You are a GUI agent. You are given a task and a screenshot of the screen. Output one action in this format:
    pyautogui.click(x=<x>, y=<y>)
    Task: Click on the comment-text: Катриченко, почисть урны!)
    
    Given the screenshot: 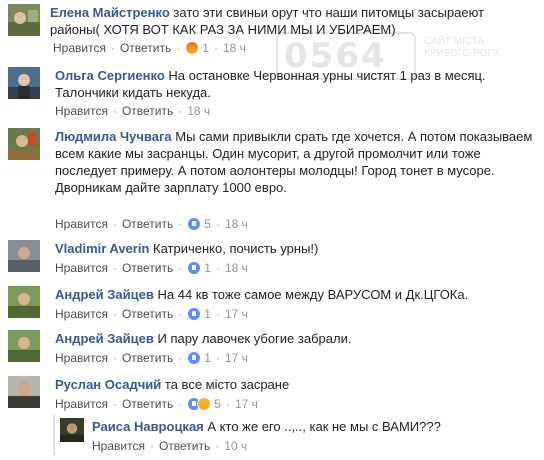 What is the action you would take?
    pyautogui.click(x=236, y=248)
    